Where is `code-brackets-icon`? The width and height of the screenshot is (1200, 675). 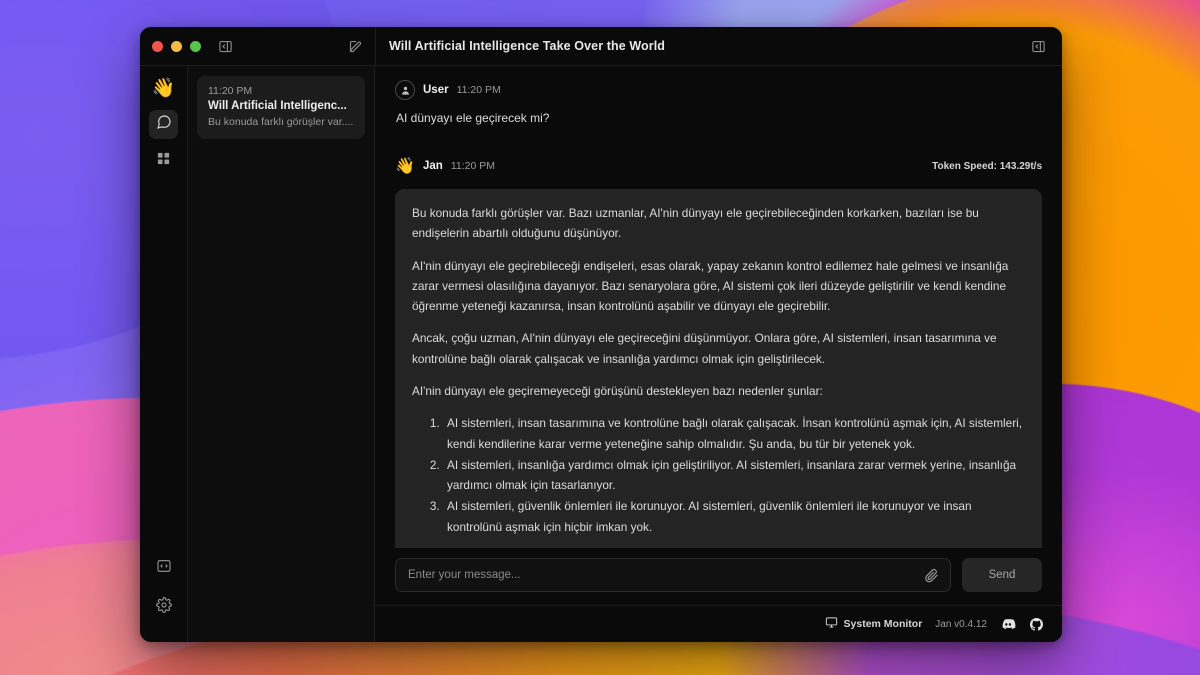 code-brackets-icon is located at coordinates (164, 568).